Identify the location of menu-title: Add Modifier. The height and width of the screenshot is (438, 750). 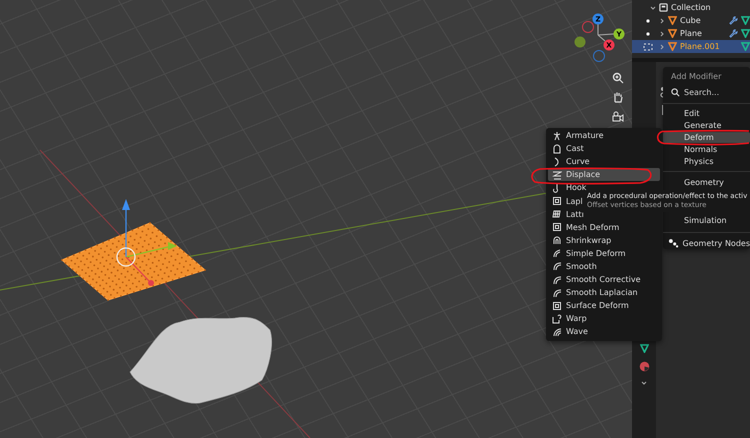
(696, 77).